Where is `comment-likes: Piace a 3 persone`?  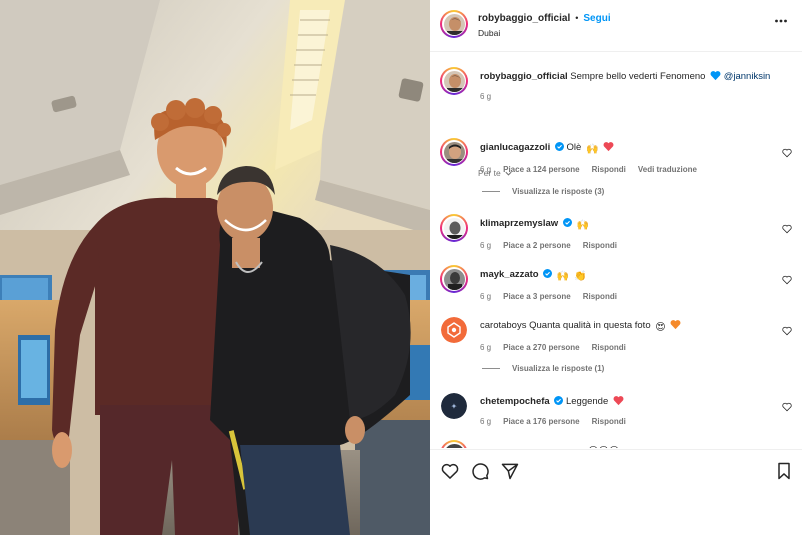
comment-likes: Piace a 3 persone is located at coordinates (537, 297).